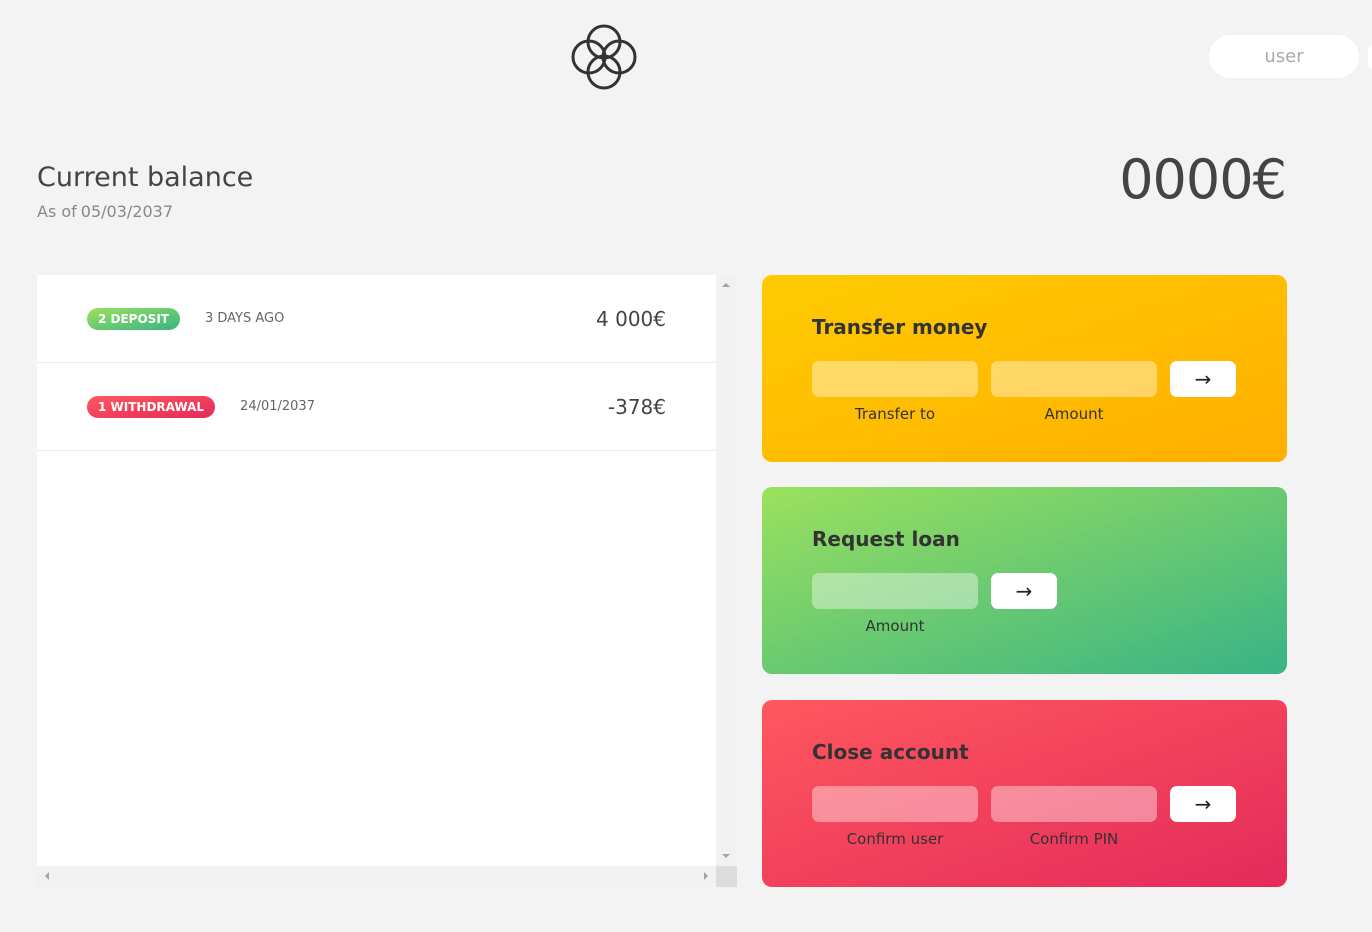 The image size is (1372, 932). I want to click on login-user-input, so click(1284, 56).